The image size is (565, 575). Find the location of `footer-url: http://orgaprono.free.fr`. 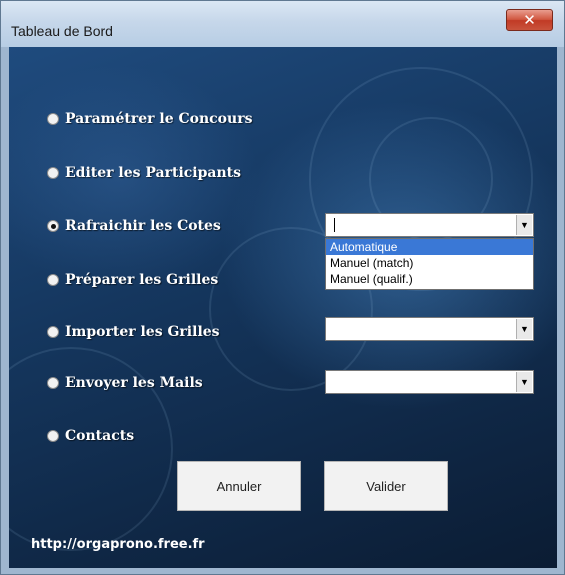

footer-url: http://orgaprono.free.fr is located at coordinates (118, 544).